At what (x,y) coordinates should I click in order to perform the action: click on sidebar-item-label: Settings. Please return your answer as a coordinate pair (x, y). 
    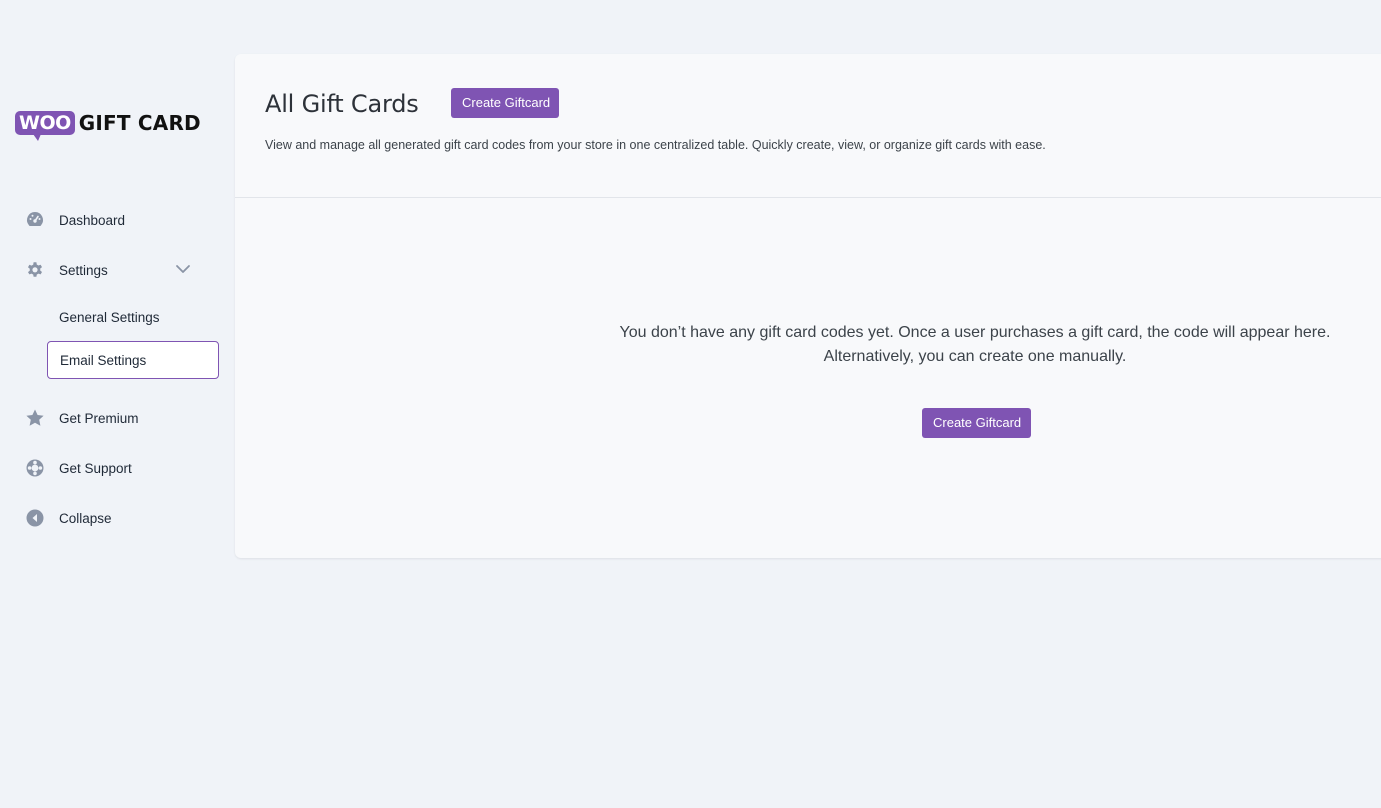
    Looking at the image, I should click on (83, 270).